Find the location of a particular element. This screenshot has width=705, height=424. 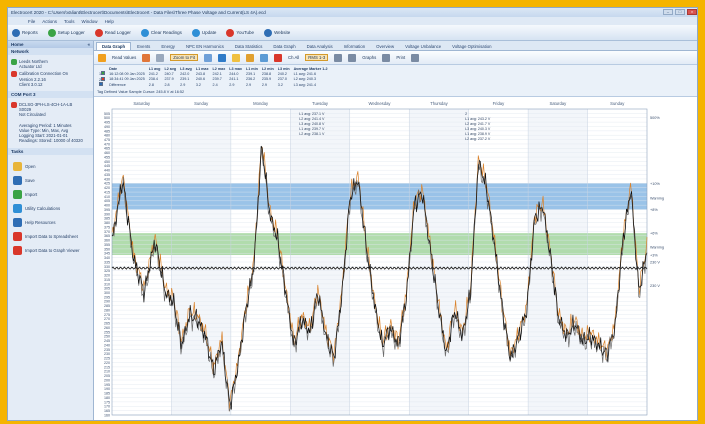

task-help-resources: Help Resources is located at coordinates (51, 222).